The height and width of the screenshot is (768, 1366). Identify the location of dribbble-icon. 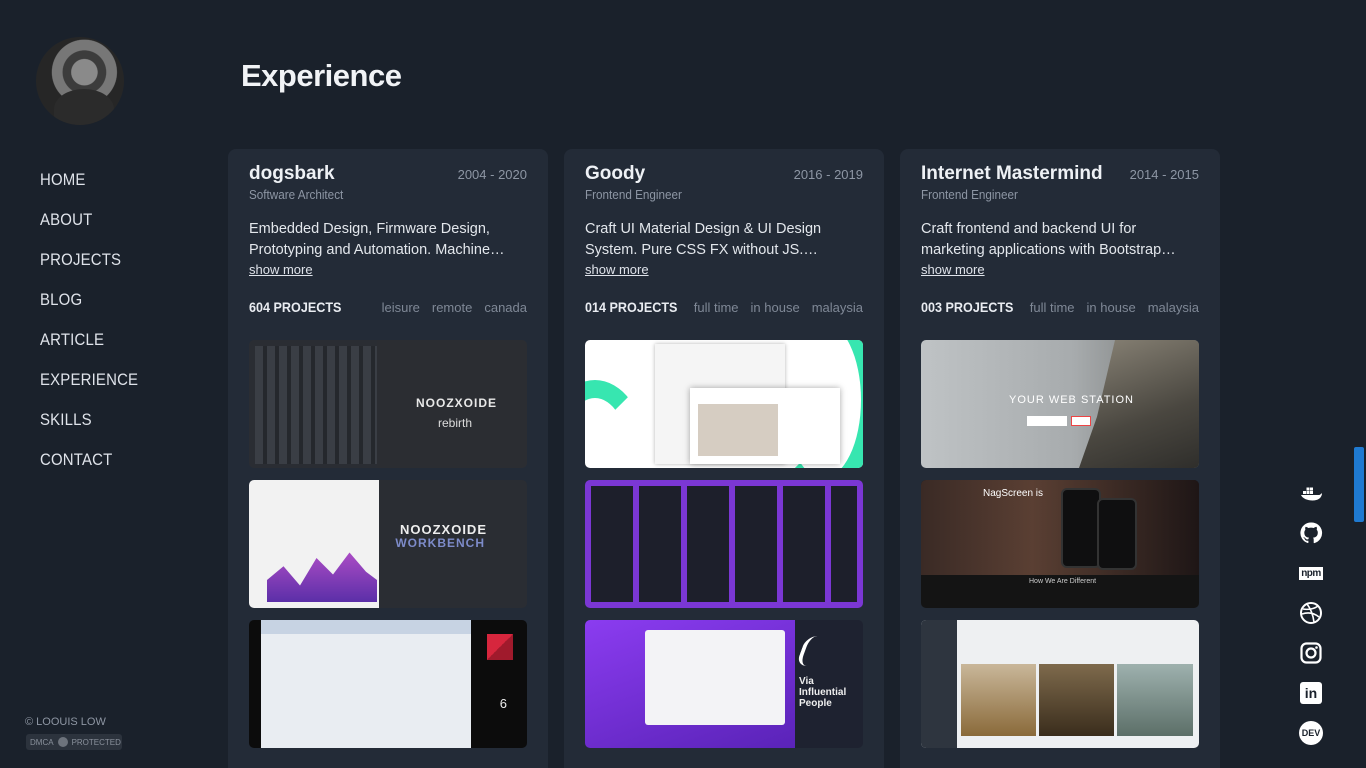
(1311, 613).